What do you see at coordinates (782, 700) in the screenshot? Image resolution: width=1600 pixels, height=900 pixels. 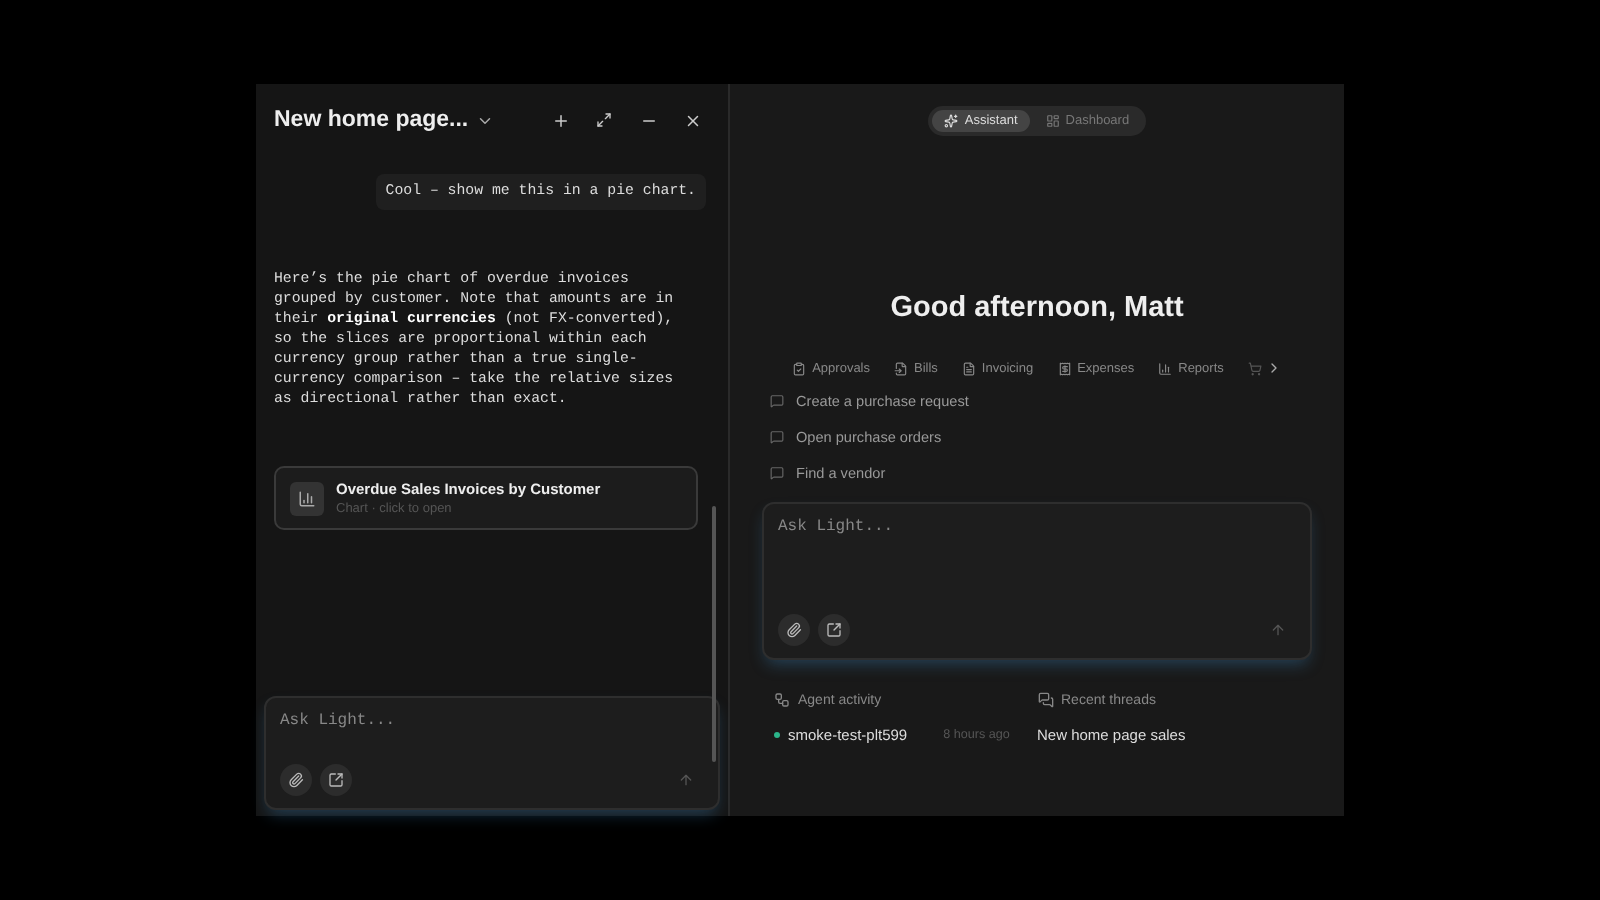 I see `activity-icon` at bounding box center [782, 700].